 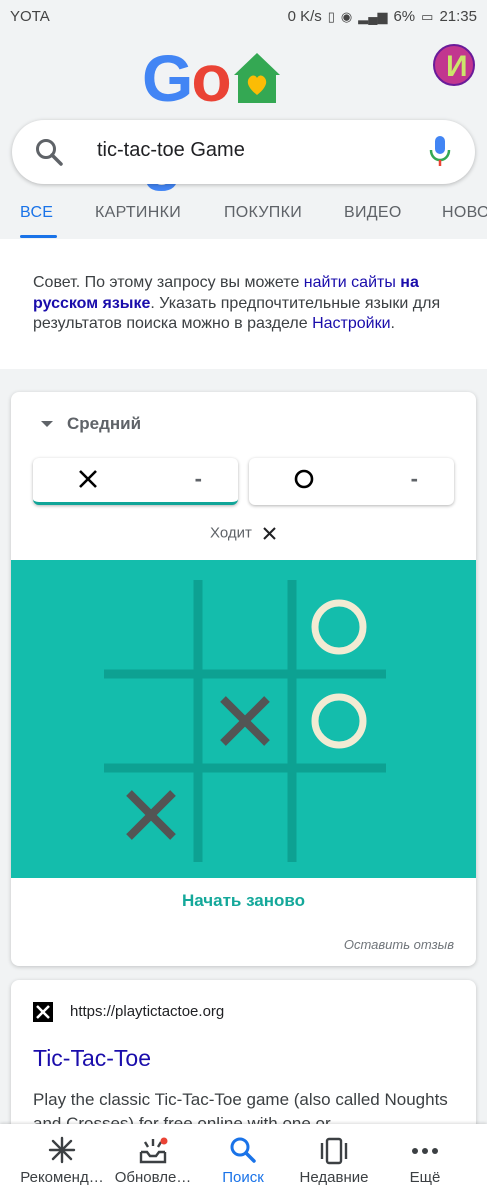 I want to click on network-speed: 0 K/s, so click(x=304, y=16).